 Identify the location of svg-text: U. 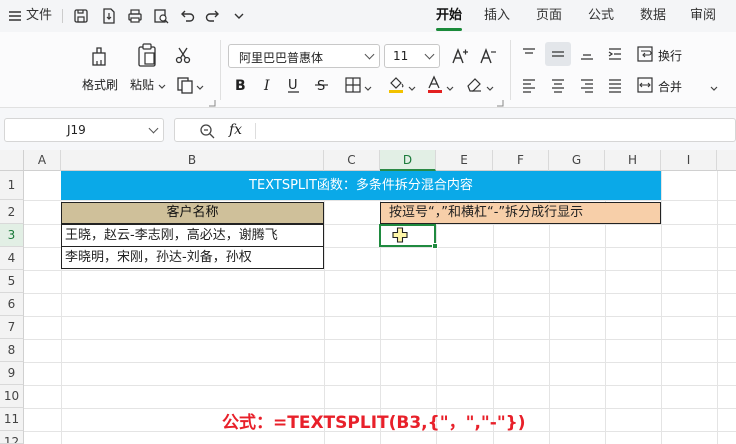
(293, 85).